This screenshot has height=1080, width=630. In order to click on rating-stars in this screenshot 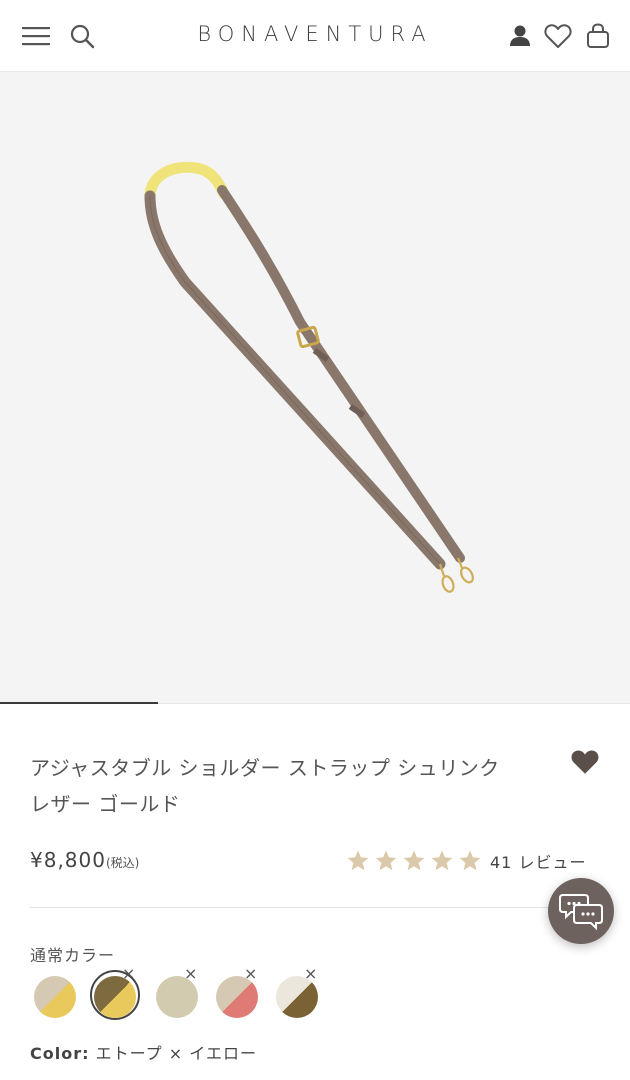, I will do `click(416, 861)`.